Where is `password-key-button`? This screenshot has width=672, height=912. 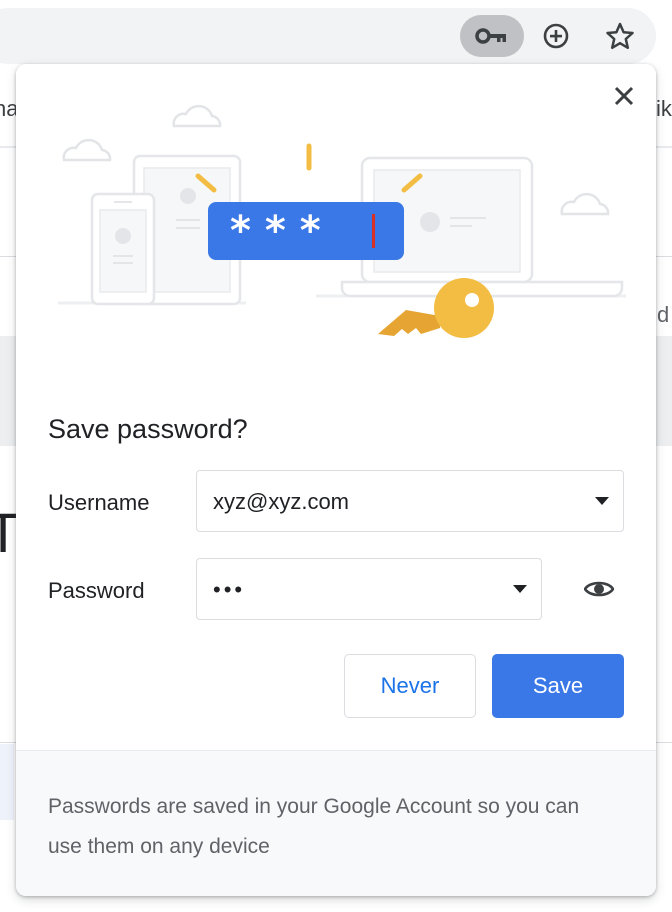 password-key-button is located at coordinates (492, 36).